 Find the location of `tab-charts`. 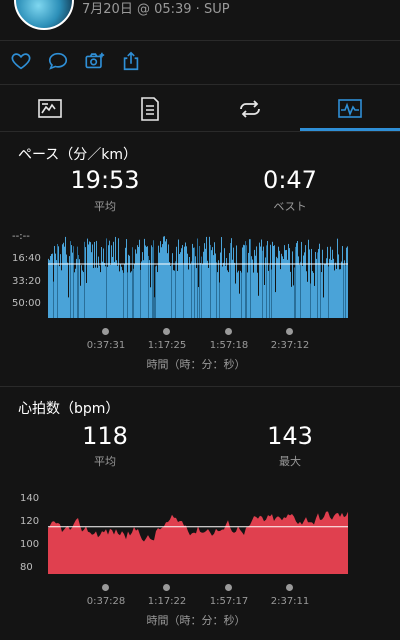

tab-charts is located at coordinates (350, 109).